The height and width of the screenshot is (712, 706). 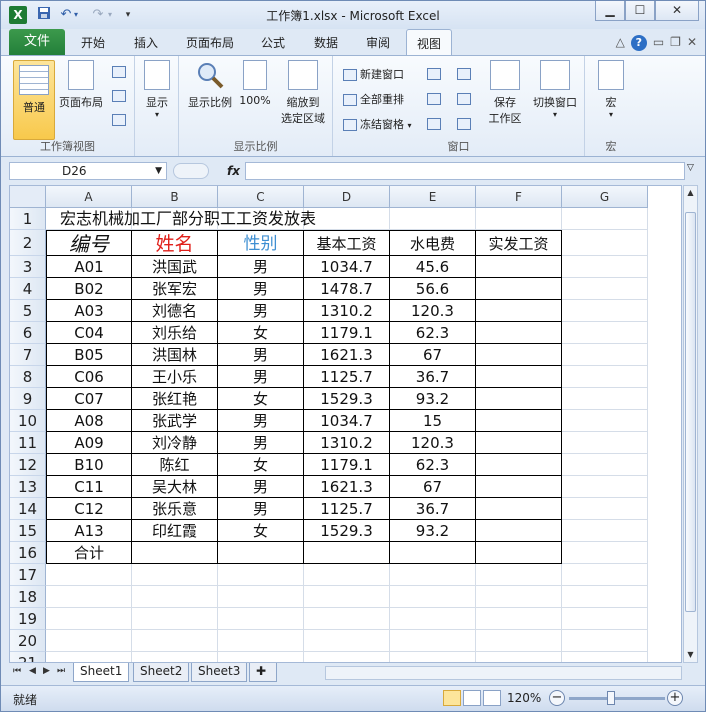 What do you see at coordinates (620, 43) in the screenshot?
I see `minimize-ribbon-icon: △` at bounding box center [620, 43].